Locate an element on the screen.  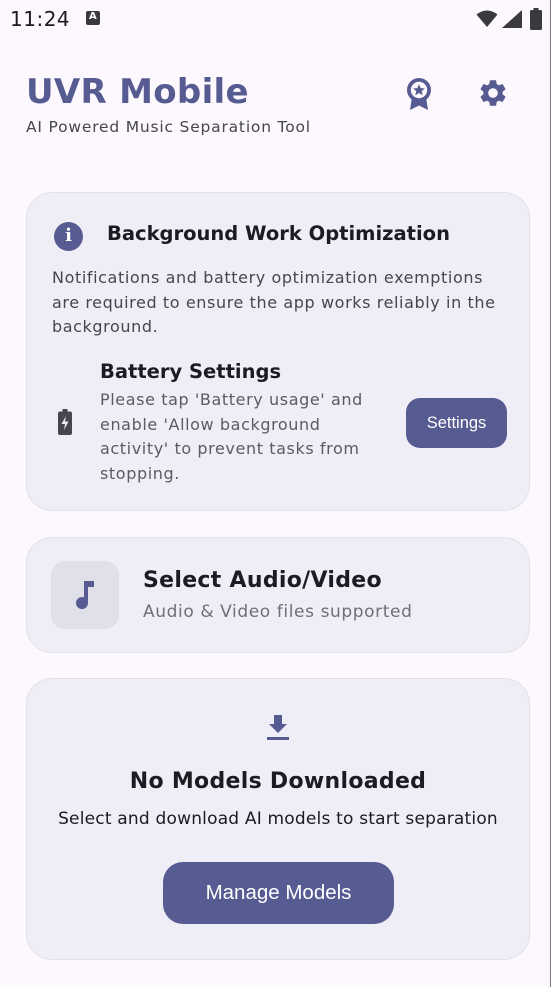
music-note-icon is located at coordinates (85, 595).